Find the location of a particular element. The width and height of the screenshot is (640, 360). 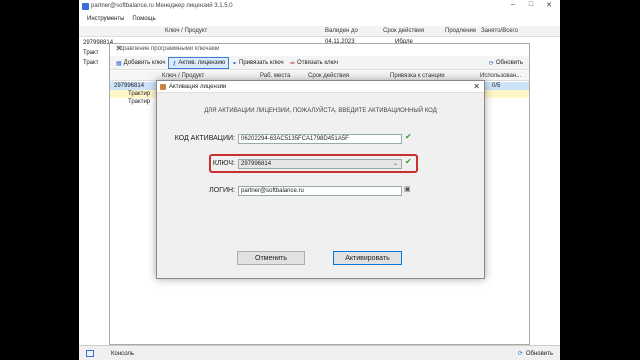

add-key-button: ▦ Добавить ключ is located at coordinates (141, 63).